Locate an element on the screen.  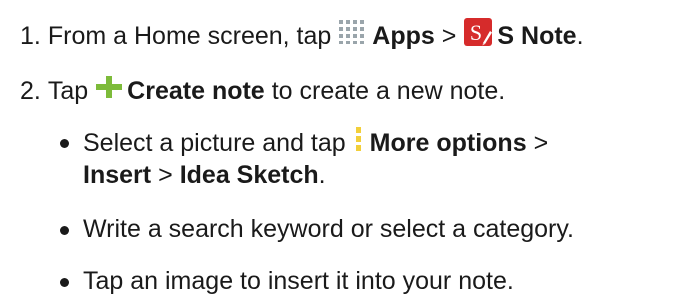
step-text: From a Home screen, tap is located at coordinates (189, 35).